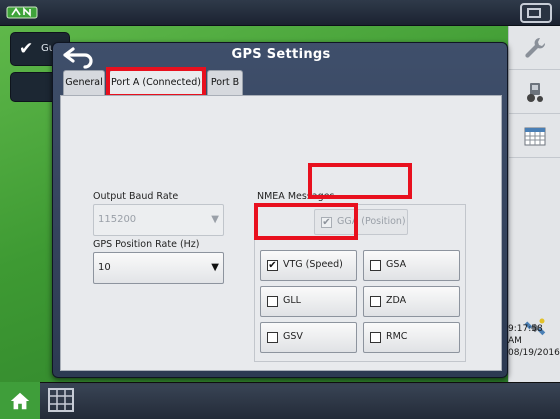 Image resolution: width=560 pixels, height=419 pixels. What do you see at coordinates (411, 337) in the screenshot?
I see `nmea-rmc-button: RMC` at bounding box center [411, 337].